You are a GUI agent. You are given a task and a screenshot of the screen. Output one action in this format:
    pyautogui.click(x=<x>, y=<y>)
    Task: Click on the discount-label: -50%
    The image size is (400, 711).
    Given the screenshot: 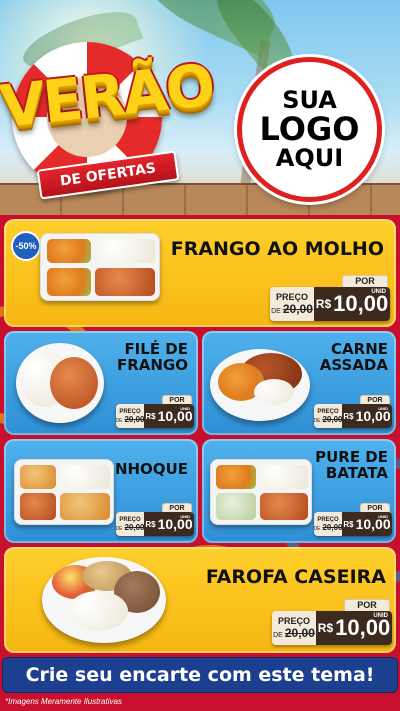 What is the action you would take?
    pyautogui.click(x=26, y=246)
    